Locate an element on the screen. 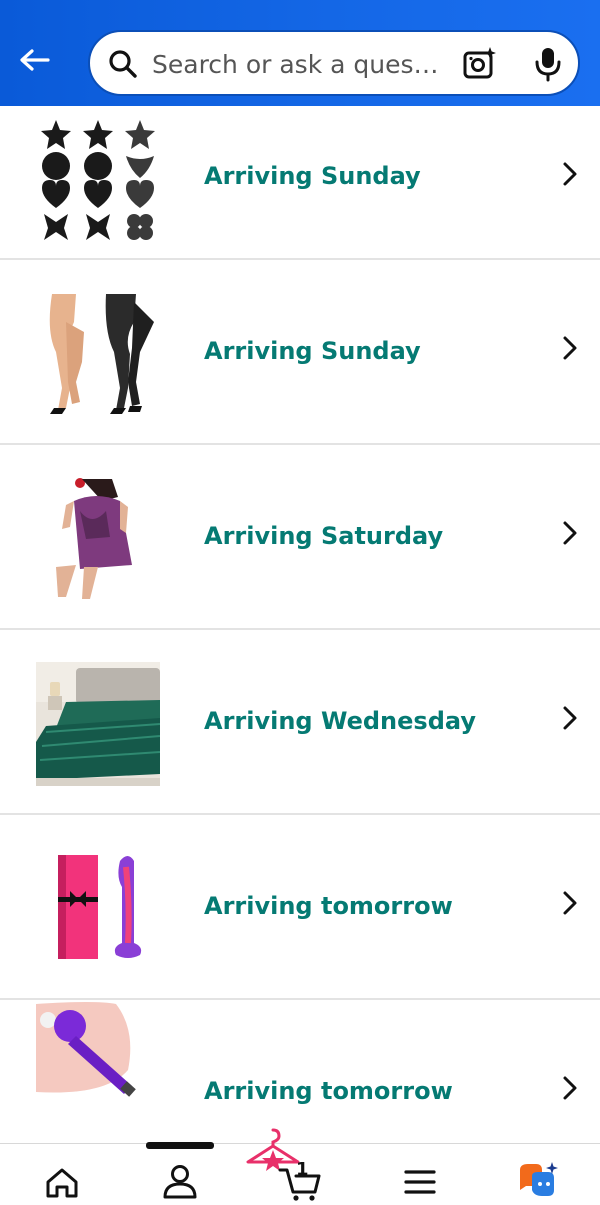 The width and height of the screenshot is (600, 1205). top-app-bar is located at coordinates (300, 53).